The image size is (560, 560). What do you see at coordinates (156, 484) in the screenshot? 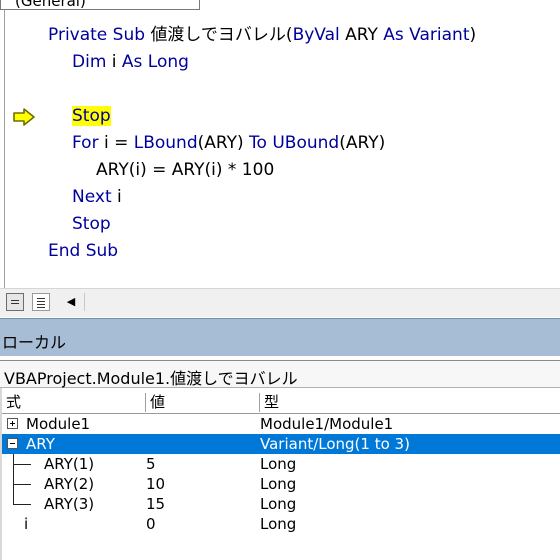
I see `row-value: 10` at bounding box center [156, 484].